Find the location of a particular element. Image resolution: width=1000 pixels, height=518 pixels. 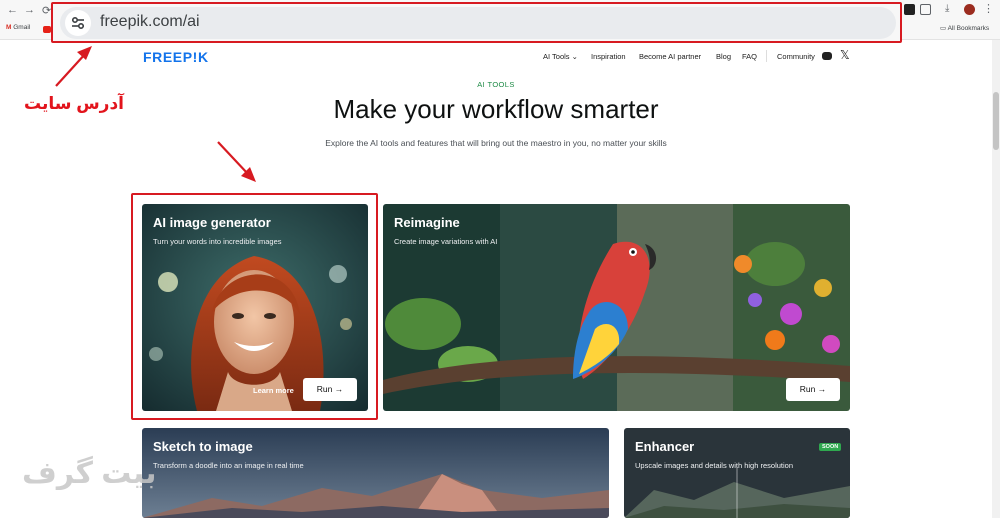

arrow-to-card is located at coordinates (233, 158).